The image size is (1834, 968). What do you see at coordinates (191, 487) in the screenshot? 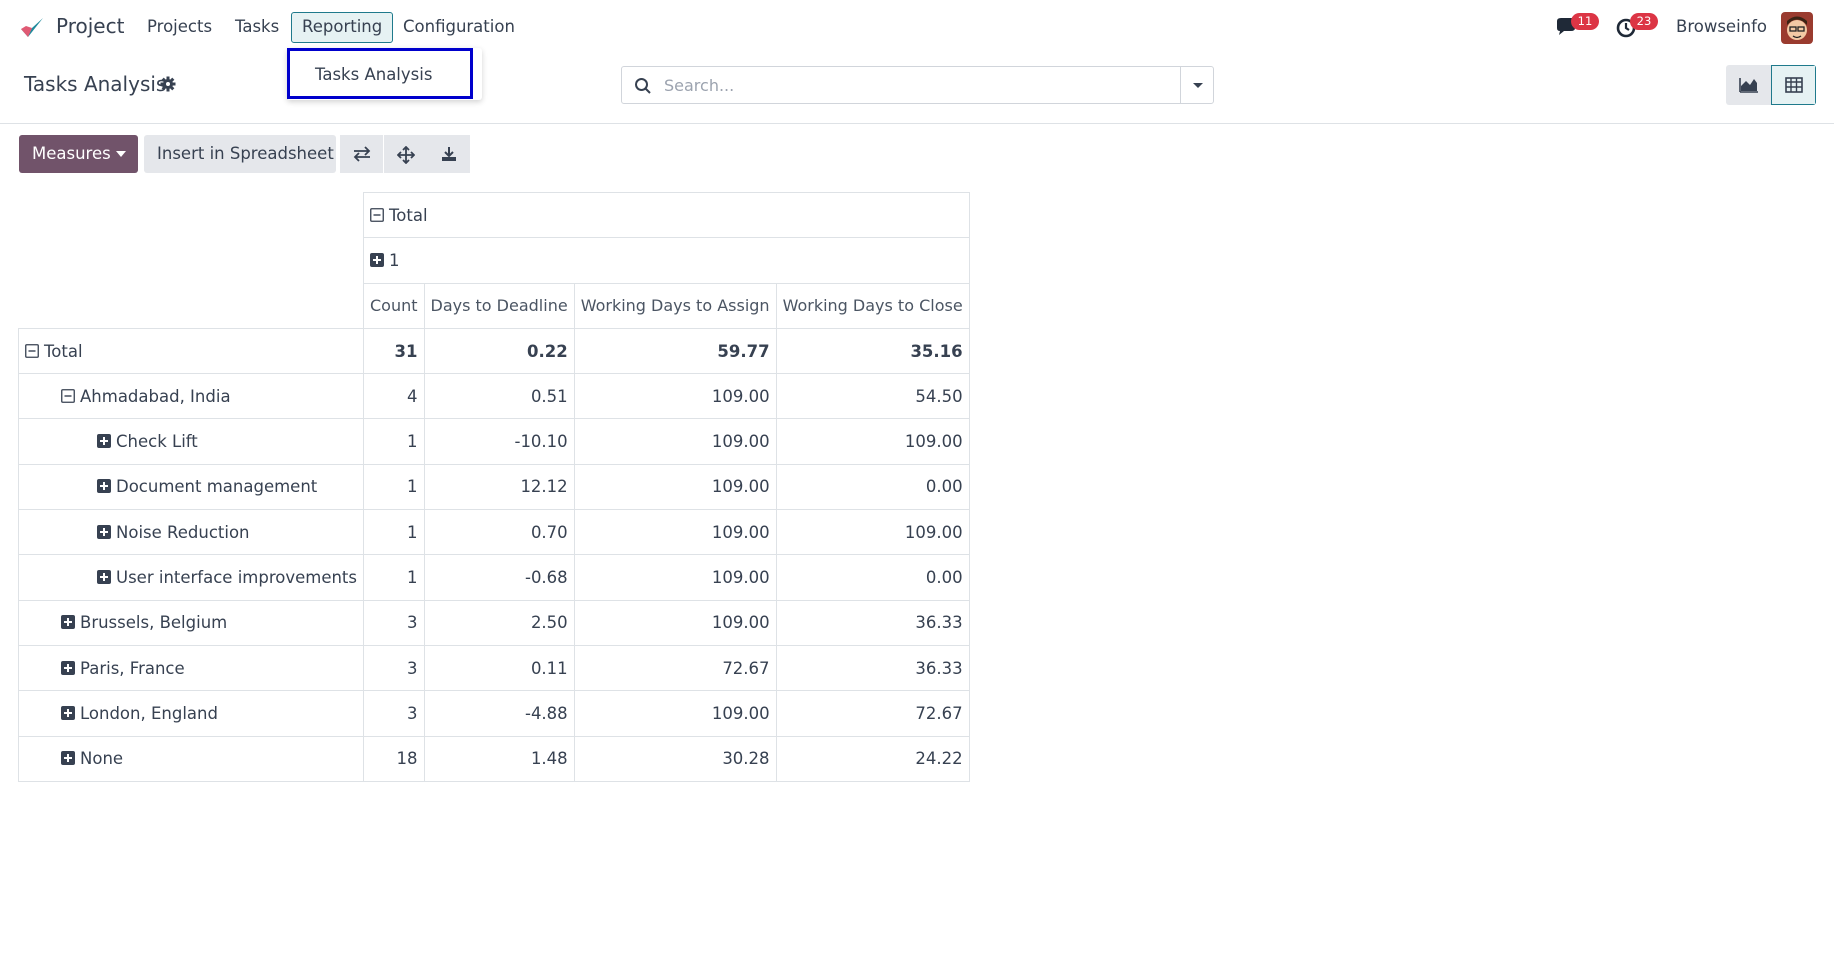
I see `row-header: Document management` at bounding box center [191, 487].